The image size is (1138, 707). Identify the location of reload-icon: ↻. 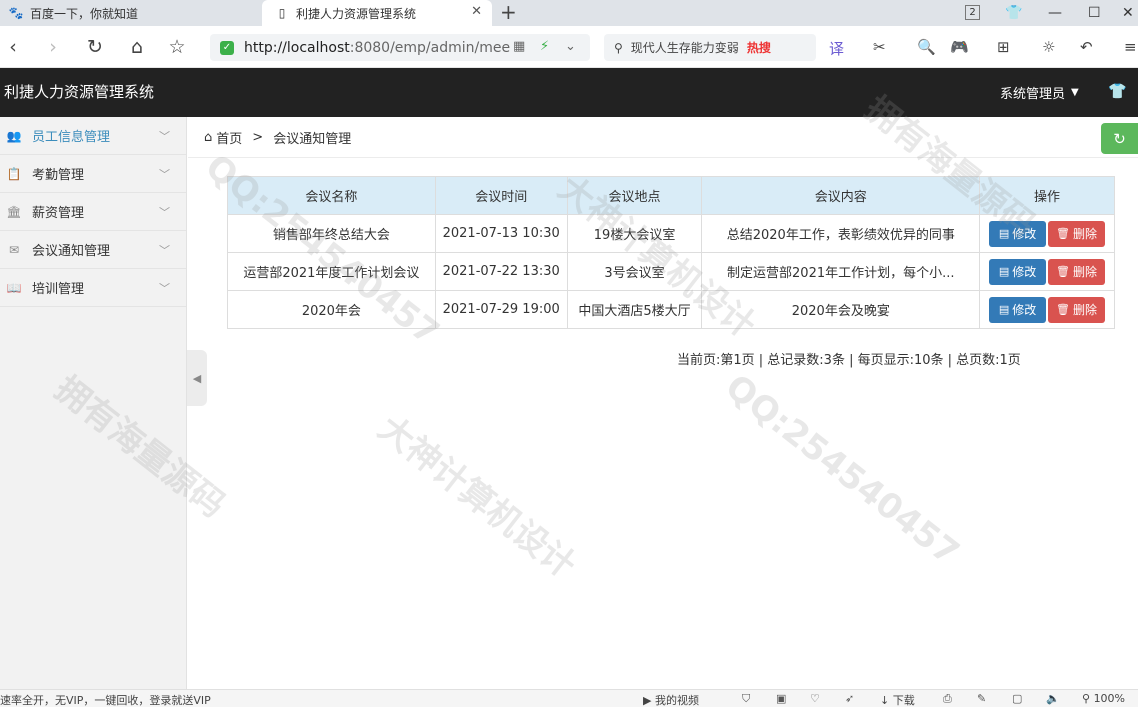
(95, 47).